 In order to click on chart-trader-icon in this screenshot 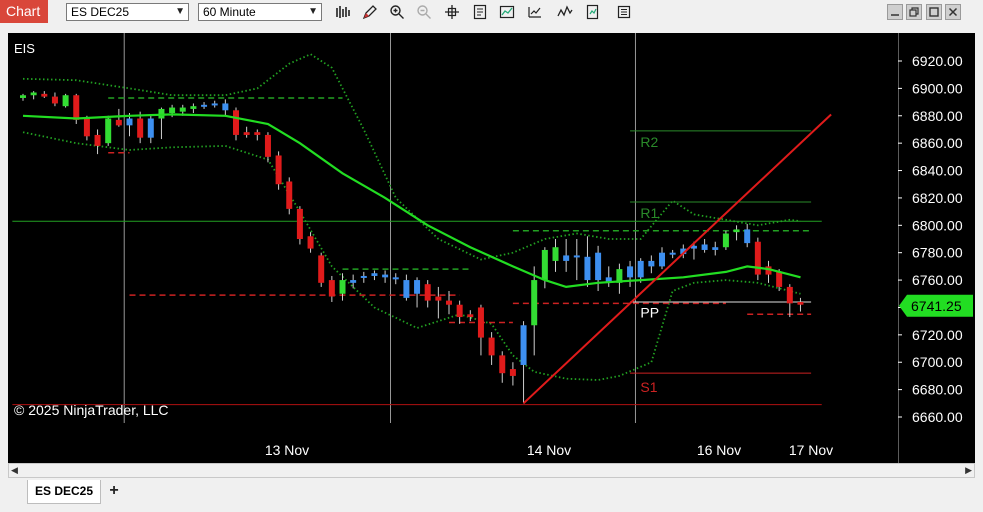, I will do `click(565, 12)`.